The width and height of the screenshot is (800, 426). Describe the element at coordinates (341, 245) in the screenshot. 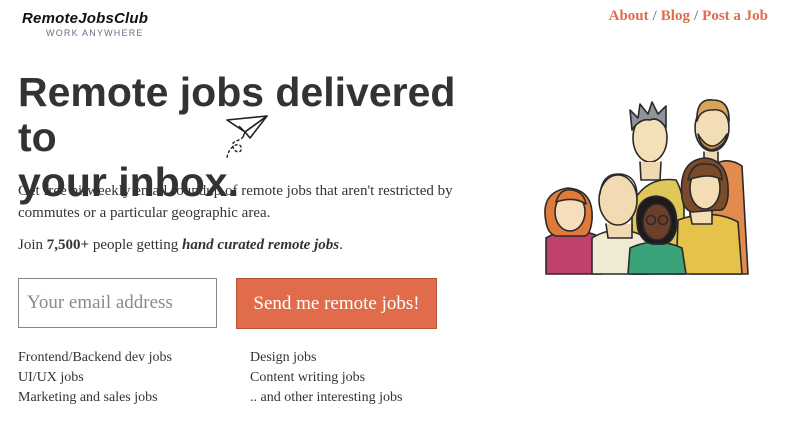

I see `join-suffix: .` at that location.